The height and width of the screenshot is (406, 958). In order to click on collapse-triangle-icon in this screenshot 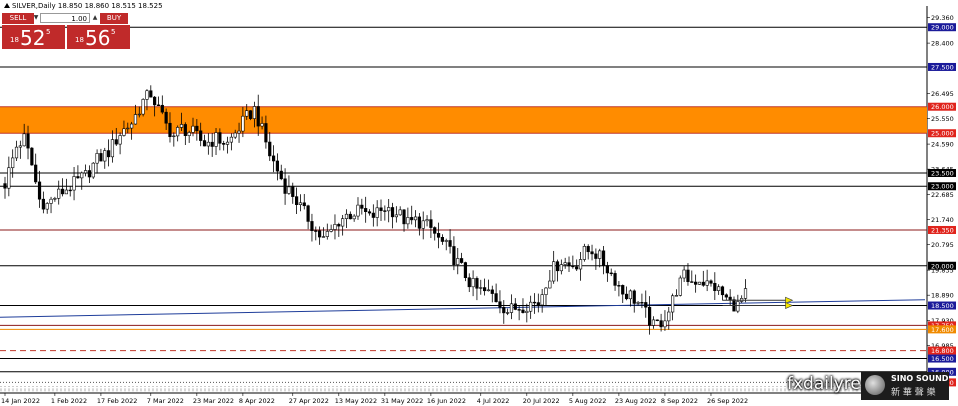, I will do `click(7, 5)`.